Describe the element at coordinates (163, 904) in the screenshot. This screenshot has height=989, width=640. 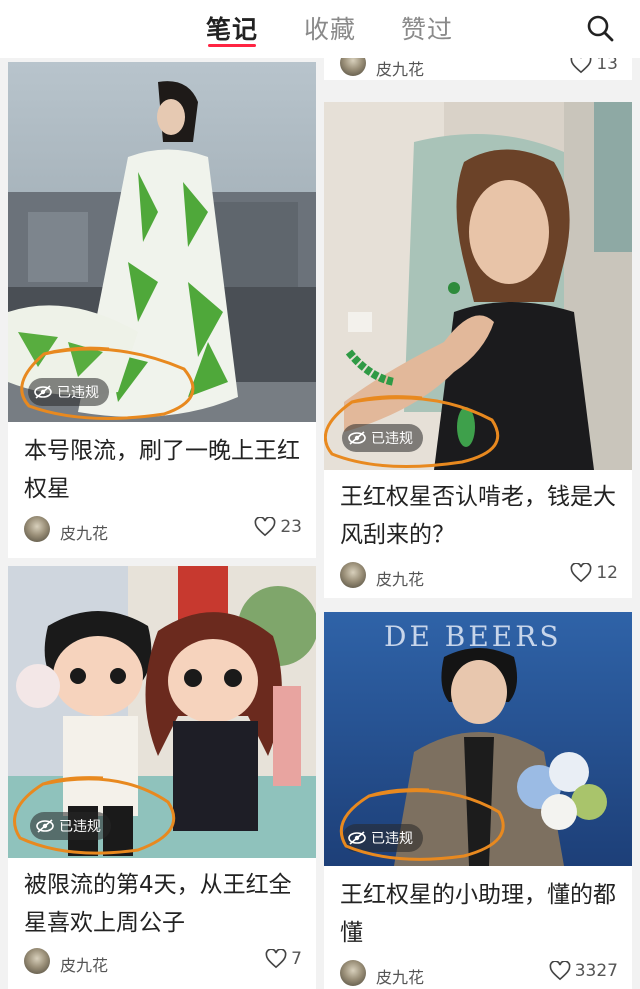
I see `note-title: 被限流的第4天，从王红全星喜欢上周公子` at that location.